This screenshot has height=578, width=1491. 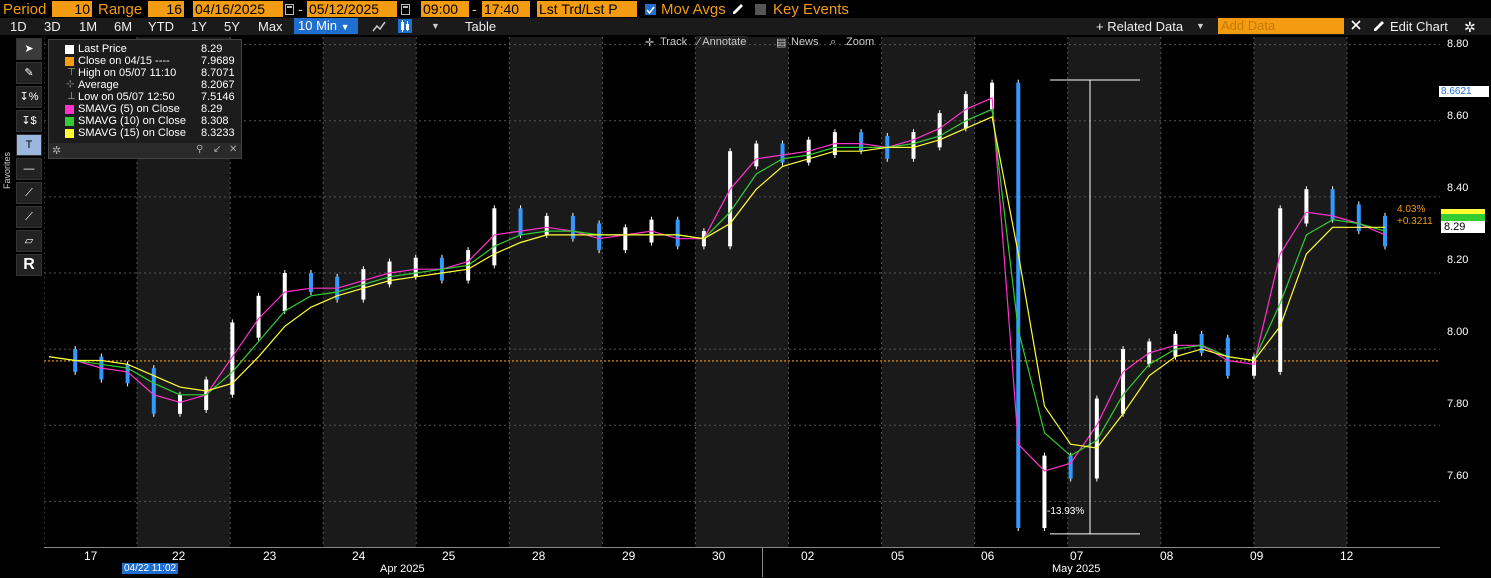 What do you see at coordinates (218, 97) in the screenshot?
I see `legend-value: 7.5146` at bounding box center [218, 97].